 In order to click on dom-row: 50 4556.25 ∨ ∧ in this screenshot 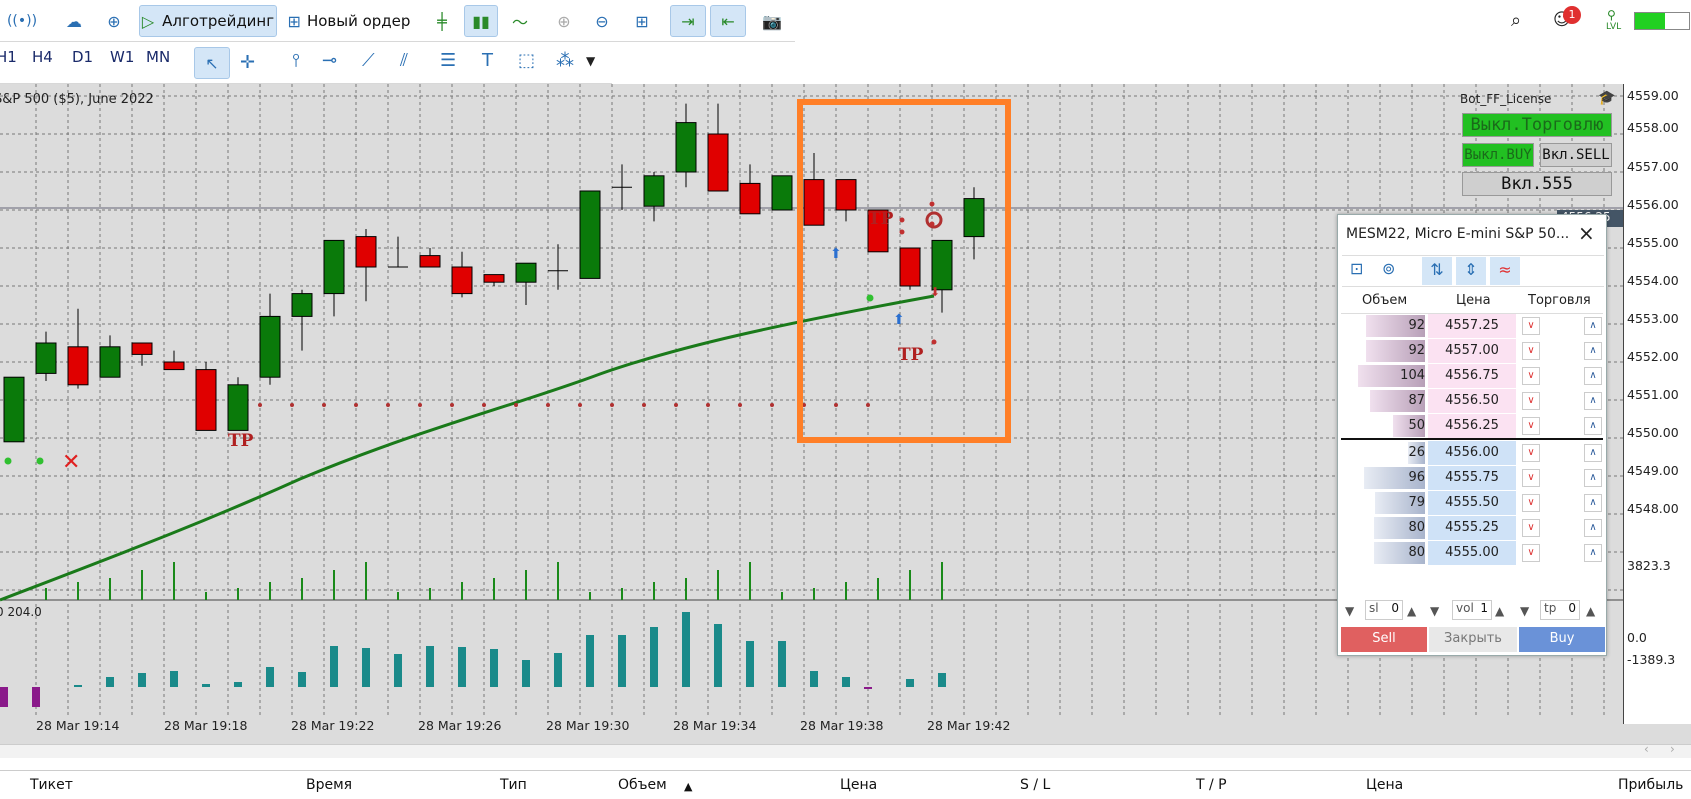, I will do `click(1472, 426)`.